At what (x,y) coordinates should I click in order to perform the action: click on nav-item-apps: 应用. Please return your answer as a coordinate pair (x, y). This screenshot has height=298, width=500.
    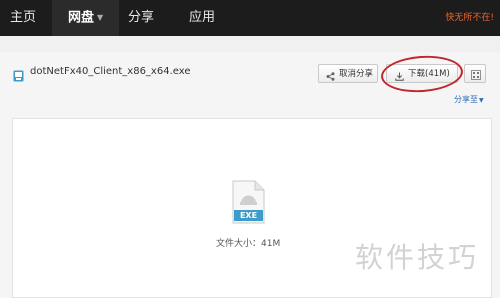
    Looking at the image, I should click on (202, 18).